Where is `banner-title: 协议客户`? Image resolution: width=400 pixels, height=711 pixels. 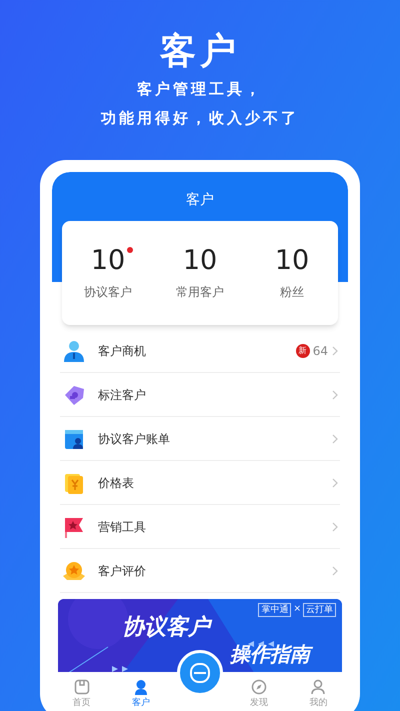
banner-title: 协议客户 is located at coordinates (166, 628).